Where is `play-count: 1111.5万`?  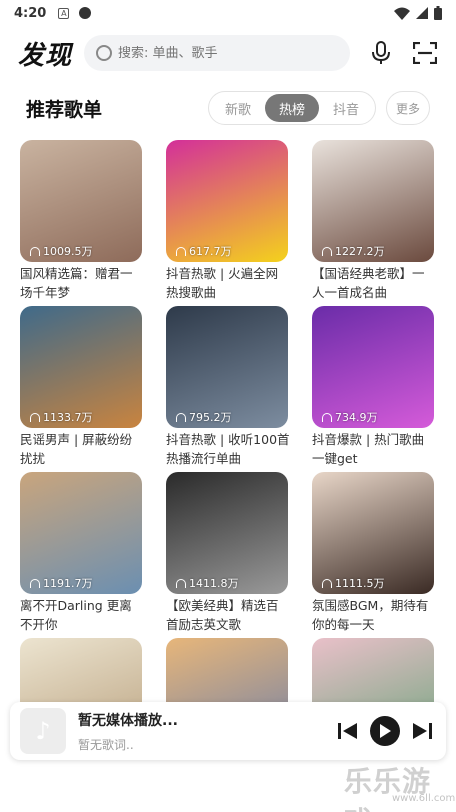 play-count: 1111.5万 is located at coordinates (353, 583).